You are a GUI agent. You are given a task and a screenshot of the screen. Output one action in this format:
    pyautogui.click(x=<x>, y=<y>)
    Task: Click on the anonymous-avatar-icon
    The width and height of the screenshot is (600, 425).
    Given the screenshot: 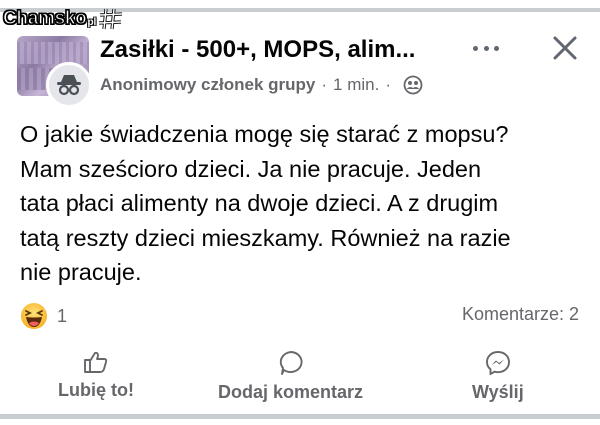 What is the action you would take?
    pyautogui.click(x=69, y=85)
    